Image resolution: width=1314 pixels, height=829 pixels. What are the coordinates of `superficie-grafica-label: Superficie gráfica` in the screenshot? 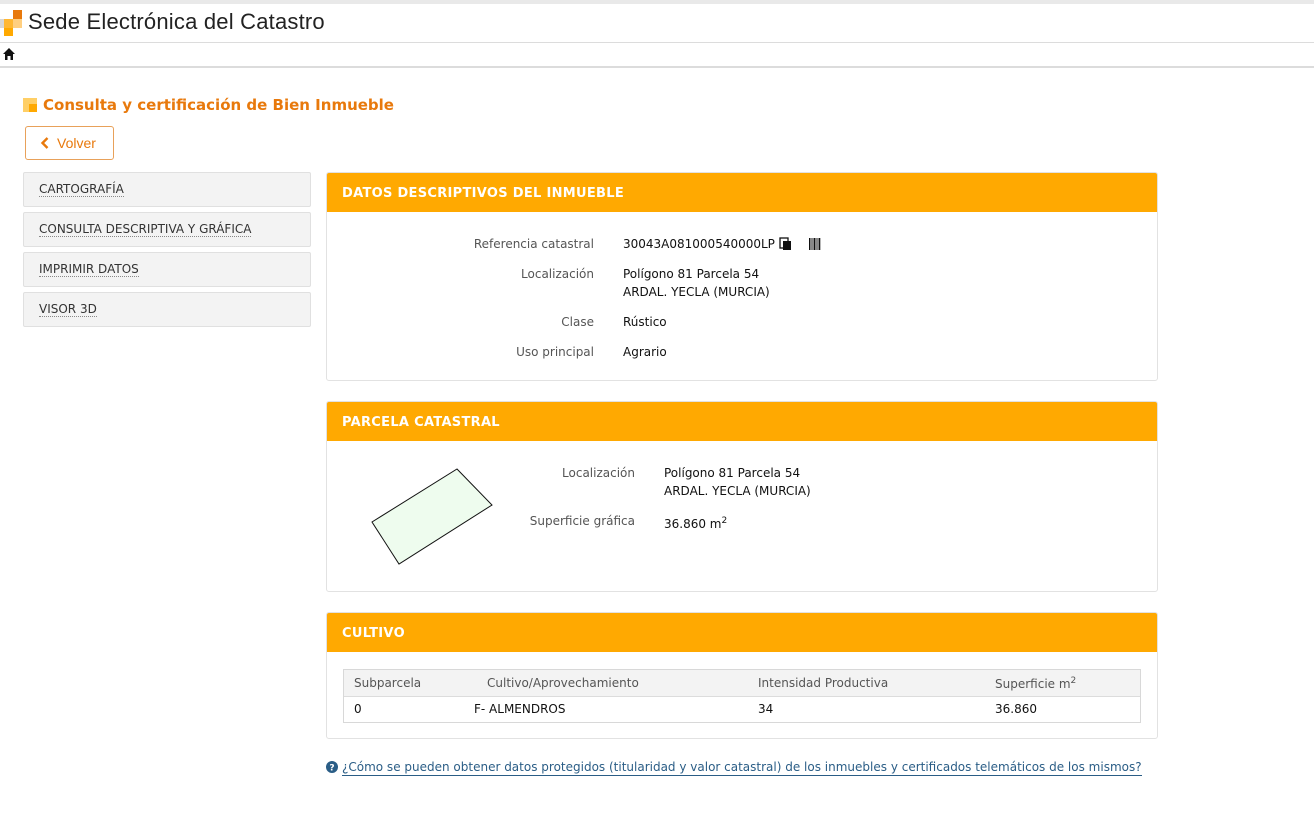 It's located at (582, 521).